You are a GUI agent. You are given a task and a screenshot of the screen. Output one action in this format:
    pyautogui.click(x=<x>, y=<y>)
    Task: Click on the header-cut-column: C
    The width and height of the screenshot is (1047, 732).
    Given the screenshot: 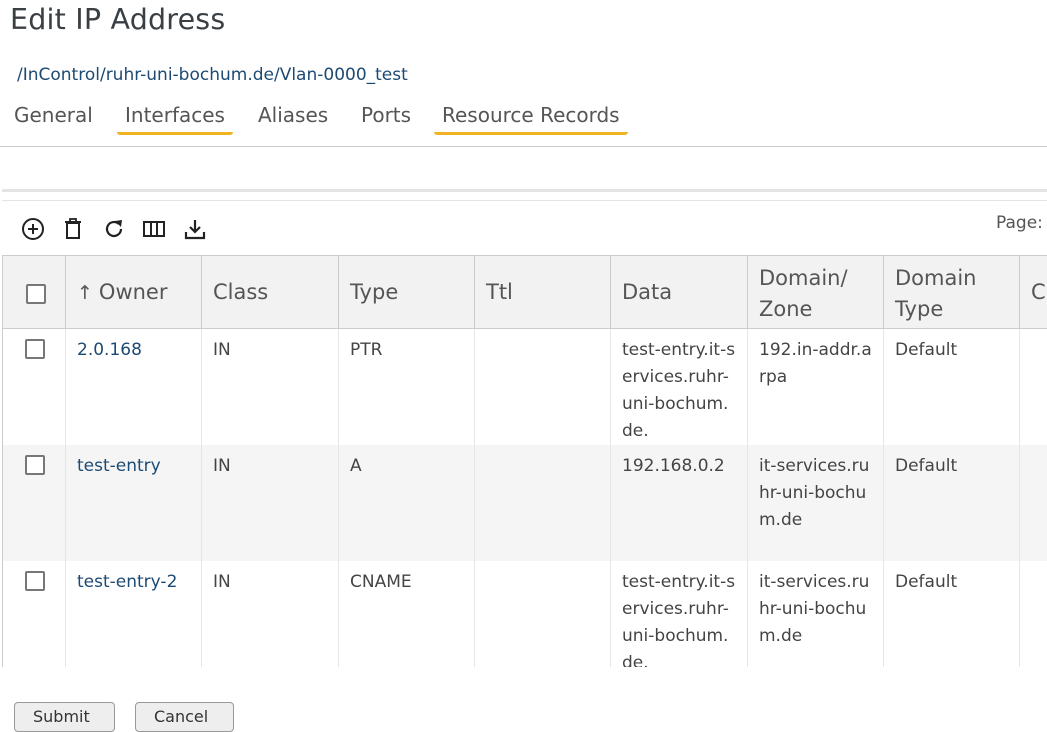 What is the action you would take?
    pyautogui.click(x=1033, y=292)
    